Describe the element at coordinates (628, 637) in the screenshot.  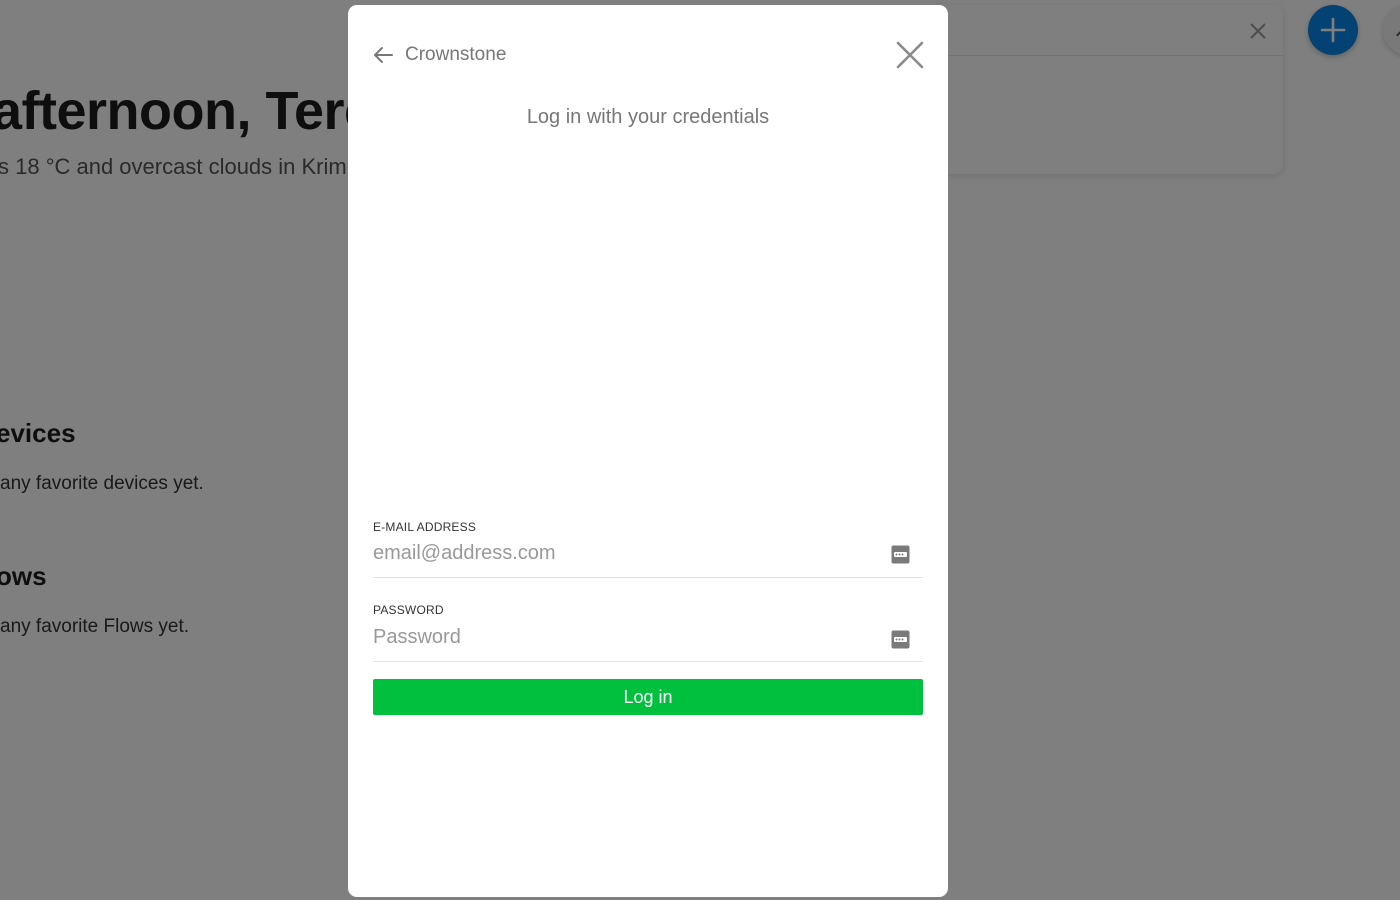
I see `password-field` at that location.